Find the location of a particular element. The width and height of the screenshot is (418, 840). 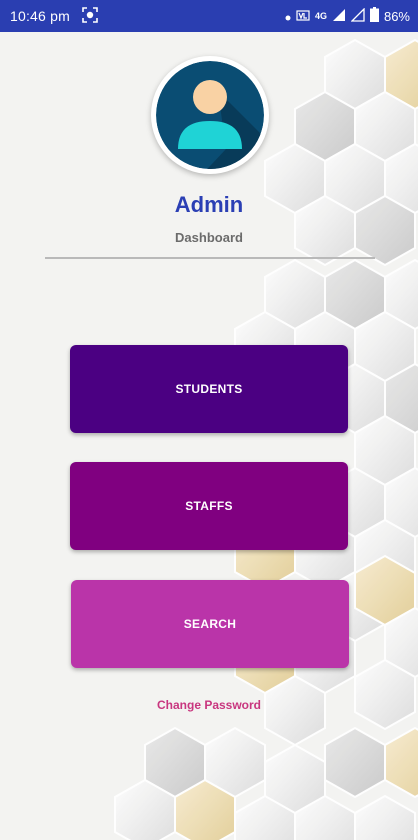

user-avatar-icon is located at coordinates (210, 115).